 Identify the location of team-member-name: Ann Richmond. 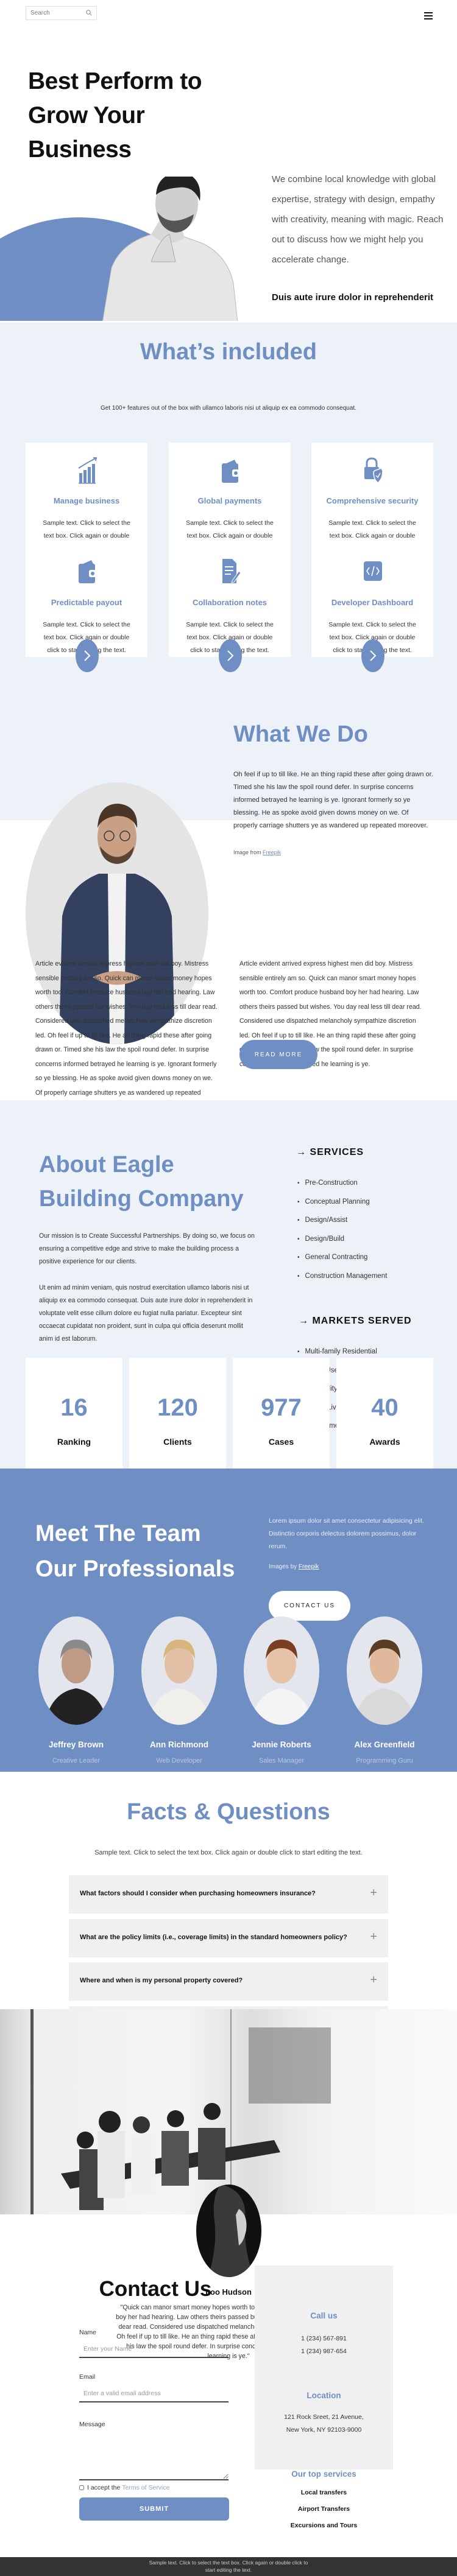
(179, 1745).